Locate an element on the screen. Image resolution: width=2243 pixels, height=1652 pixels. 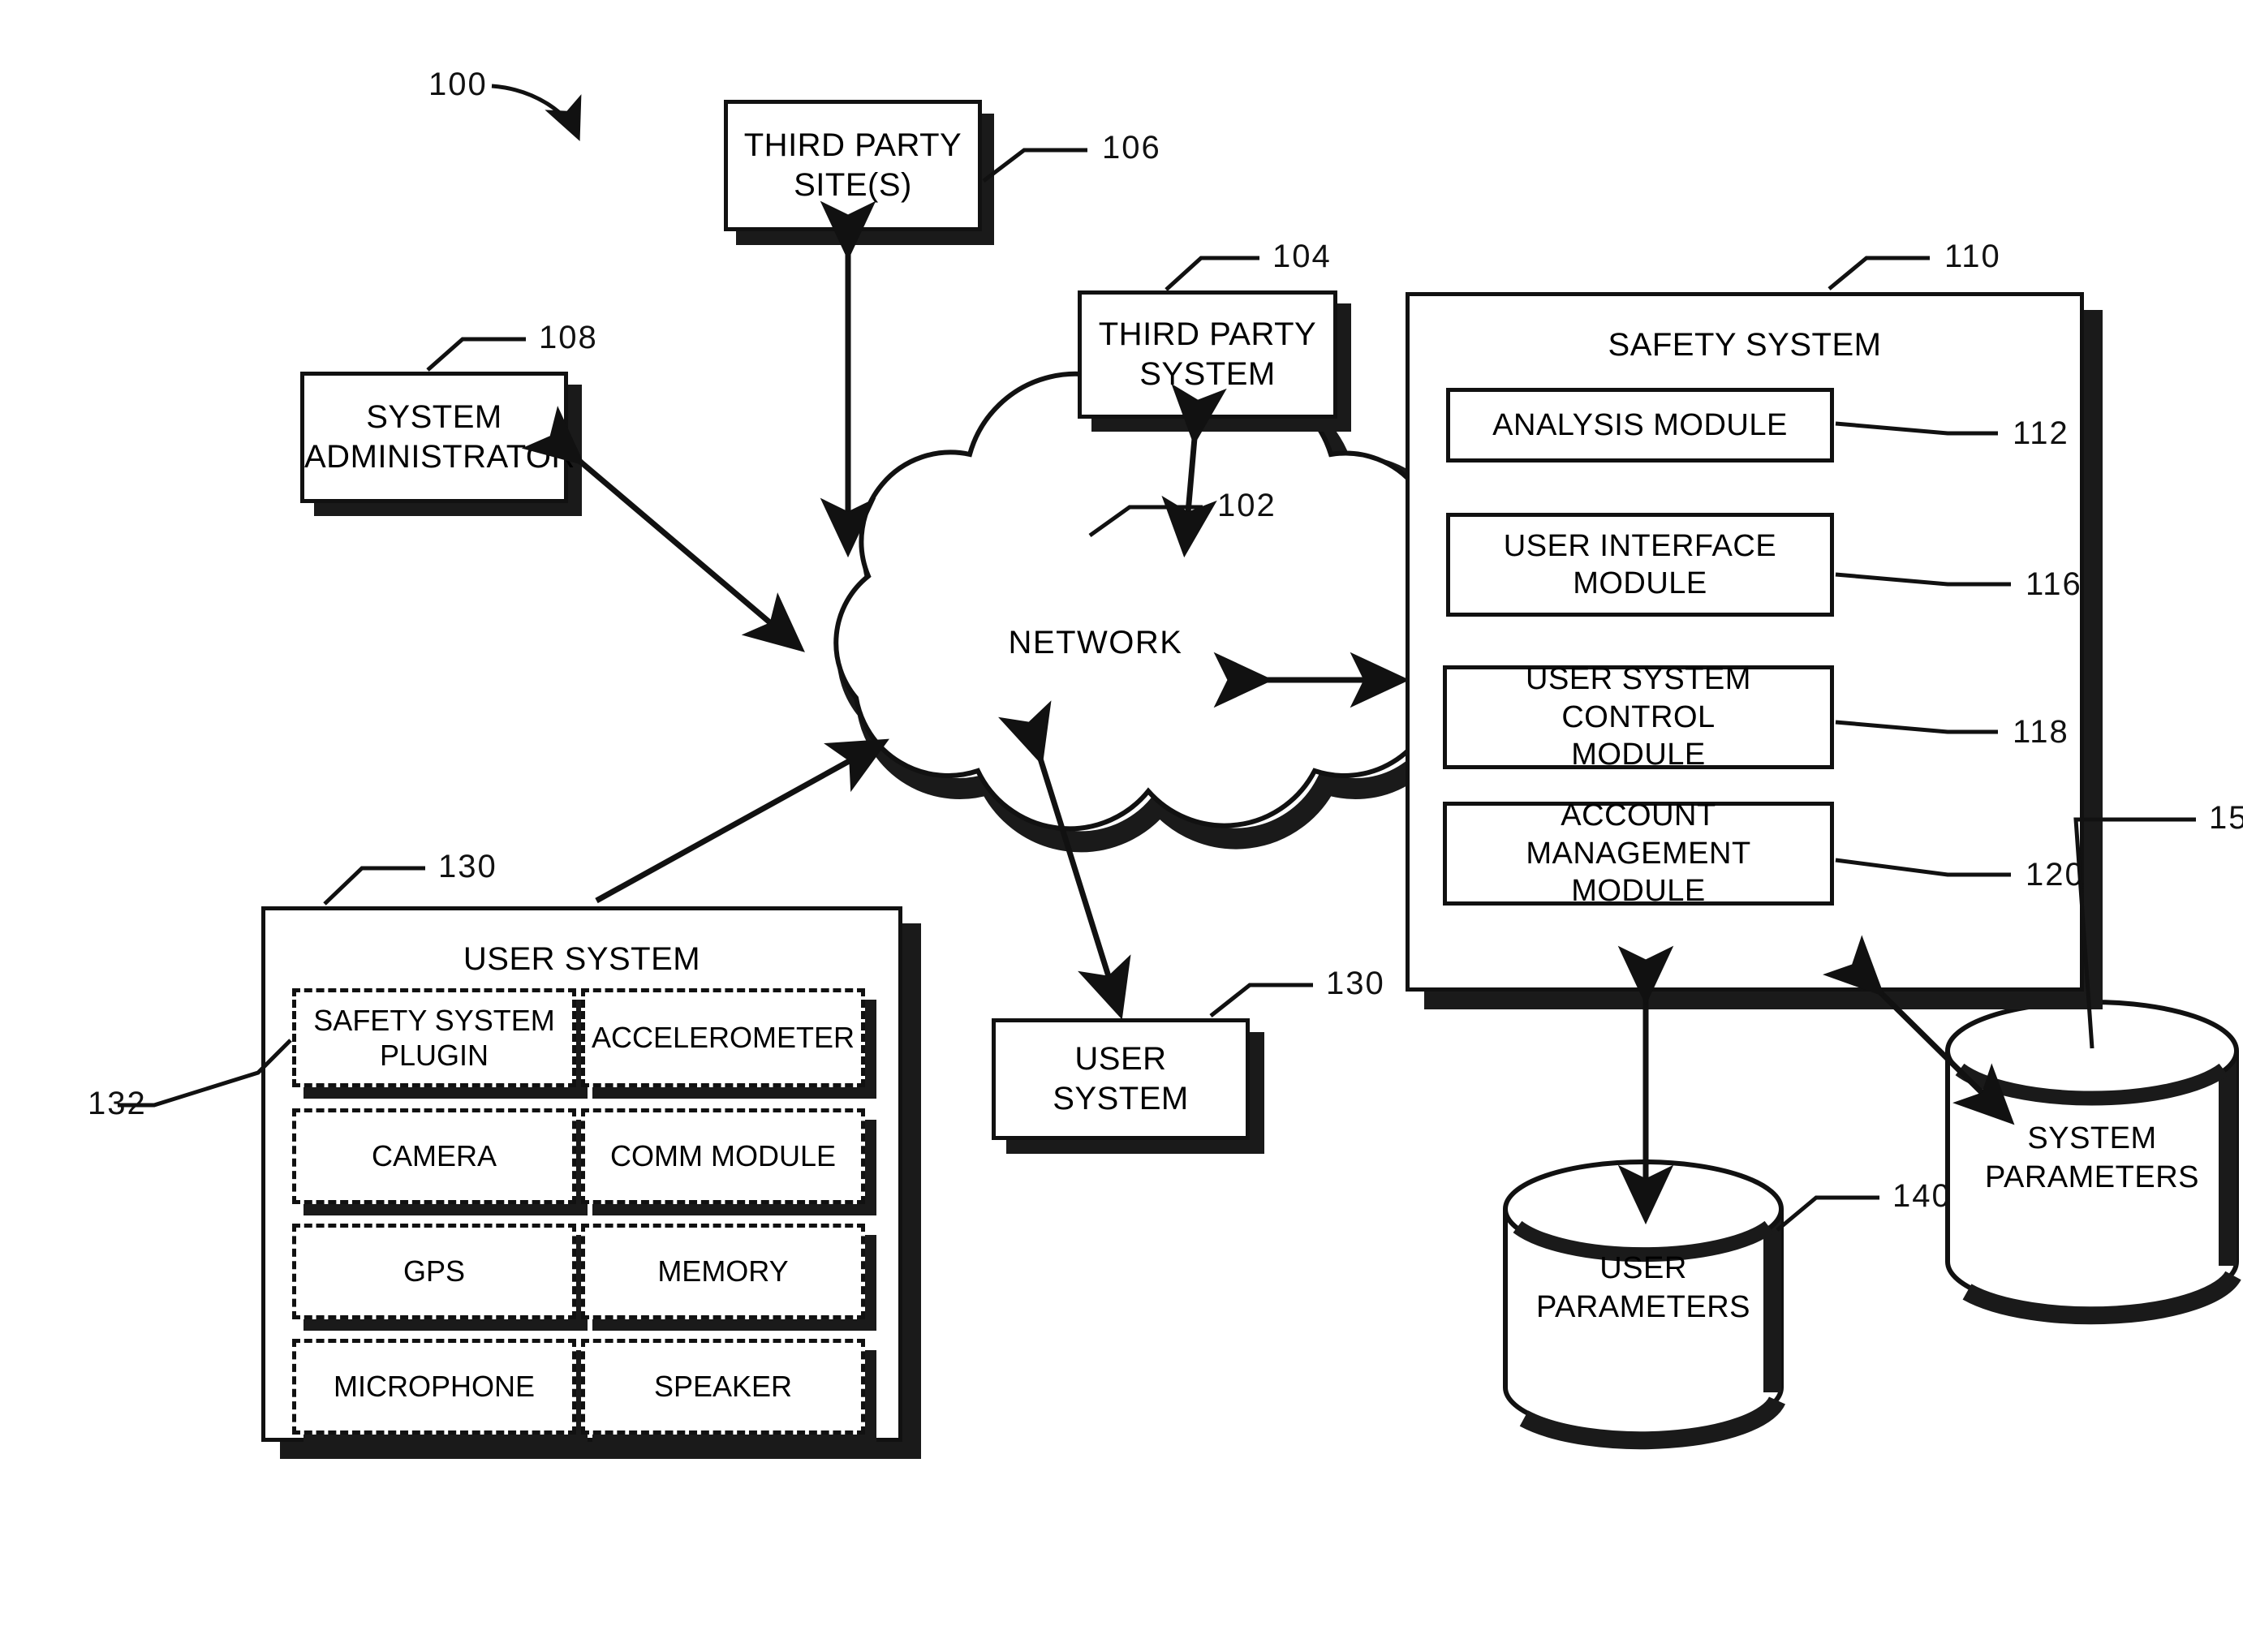
component-box-comm-module: COMM MODULE is located at coordinates (723, 1156).